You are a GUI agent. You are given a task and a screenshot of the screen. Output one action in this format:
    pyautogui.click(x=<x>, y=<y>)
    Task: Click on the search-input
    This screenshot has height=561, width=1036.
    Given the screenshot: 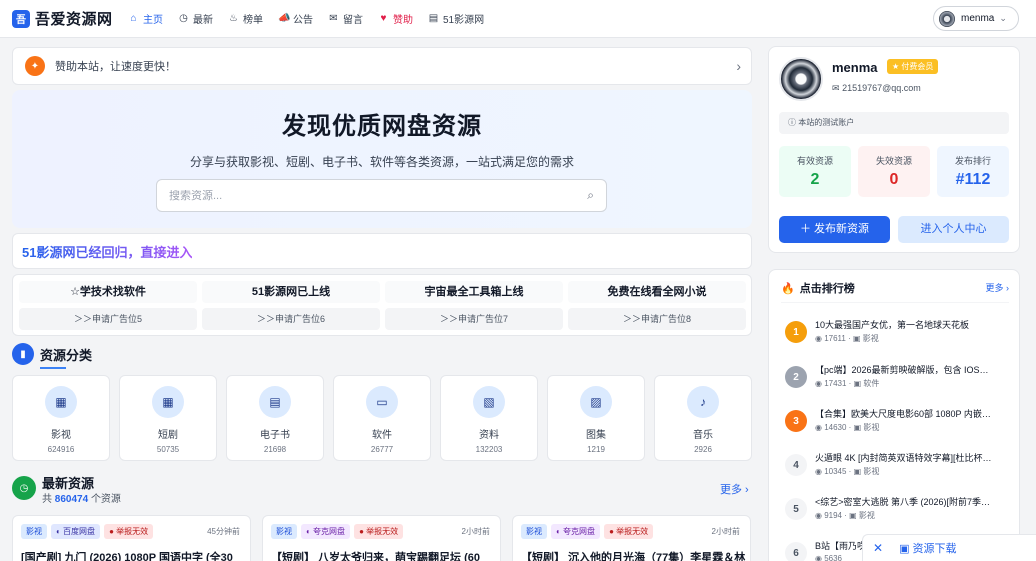 What is the action you would take?
    pyautogui.click(x=359, y=195)
    